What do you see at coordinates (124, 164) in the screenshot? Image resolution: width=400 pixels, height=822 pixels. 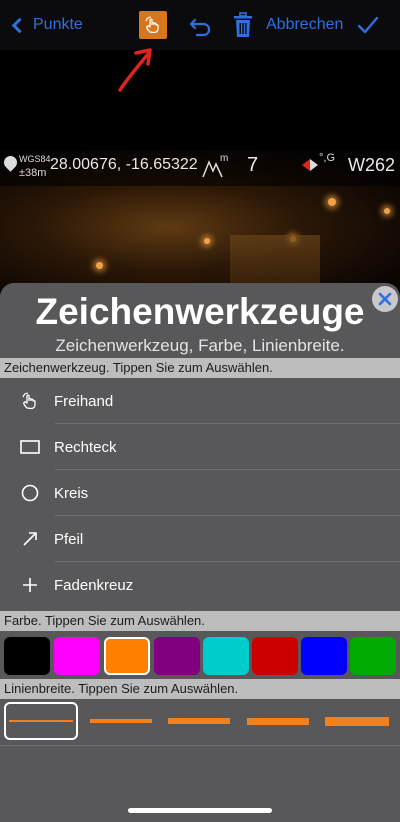 I see `gps-coordinates: 28.00676, -16.65322` at bounding box center [124, 164].